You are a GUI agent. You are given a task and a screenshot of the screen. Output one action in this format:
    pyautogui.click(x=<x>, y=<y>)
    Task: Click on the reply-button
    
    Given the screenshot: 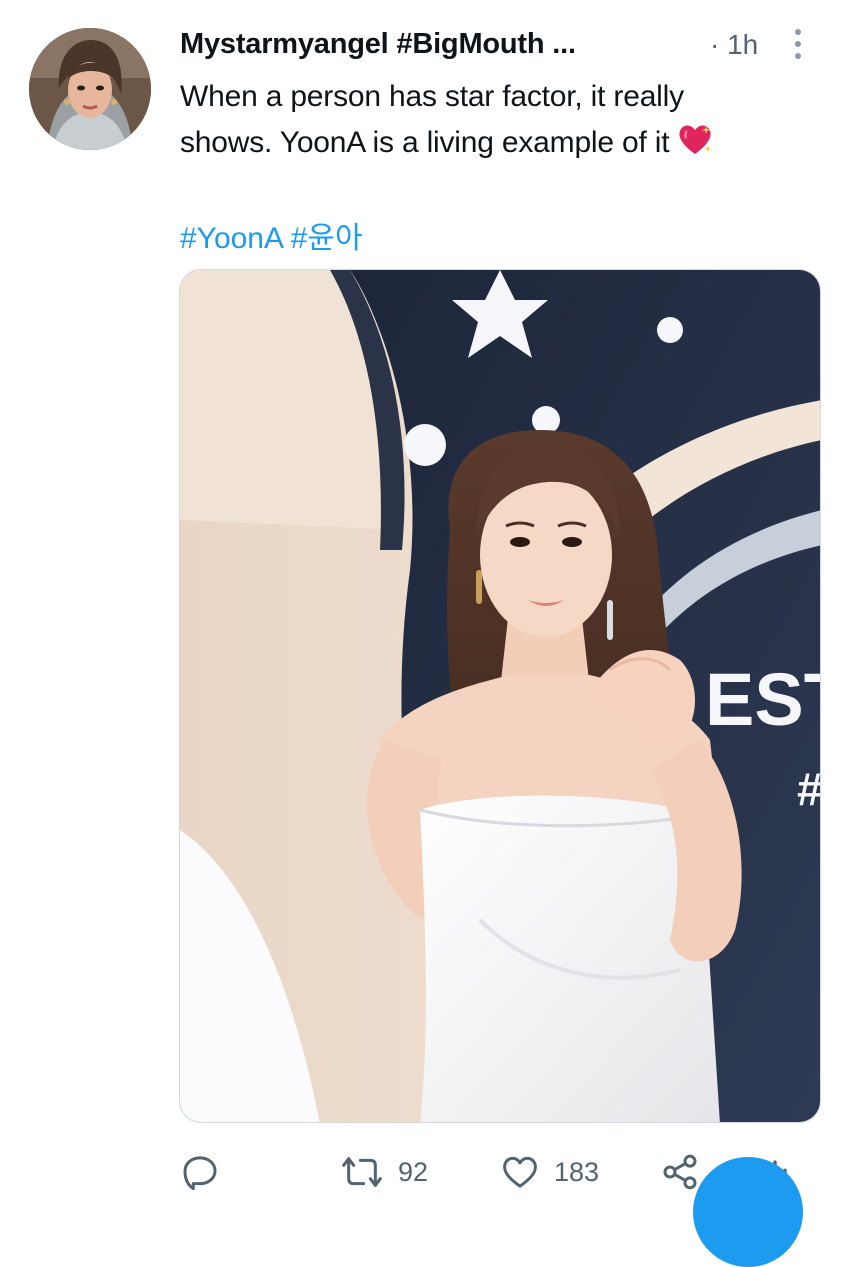 What is the action you would take?
    pyautogui.click(x=200, y=1172)
    